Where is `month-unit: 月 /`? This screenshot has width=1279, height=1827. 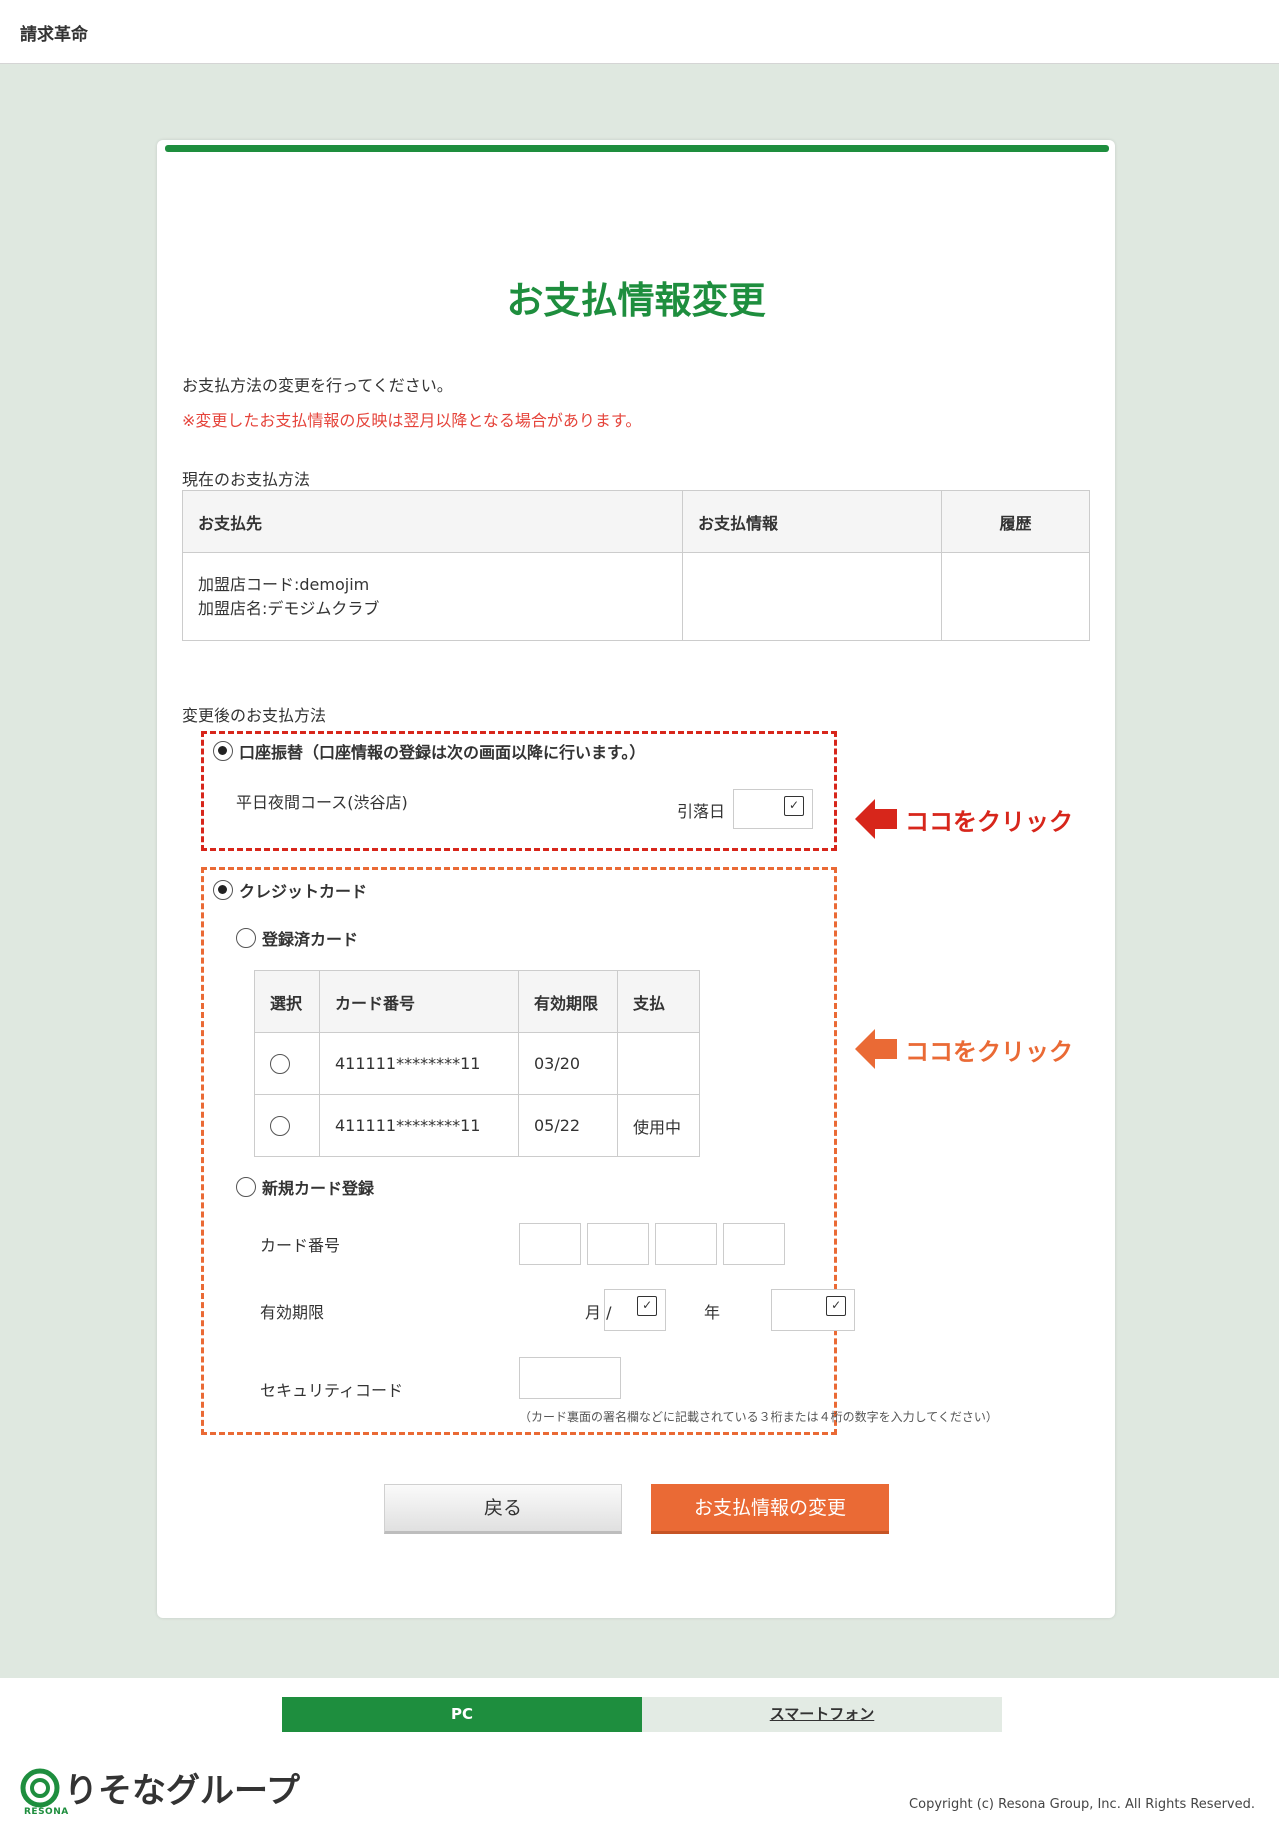
month-unit: 月 / is located at coordinates (598, 1312).